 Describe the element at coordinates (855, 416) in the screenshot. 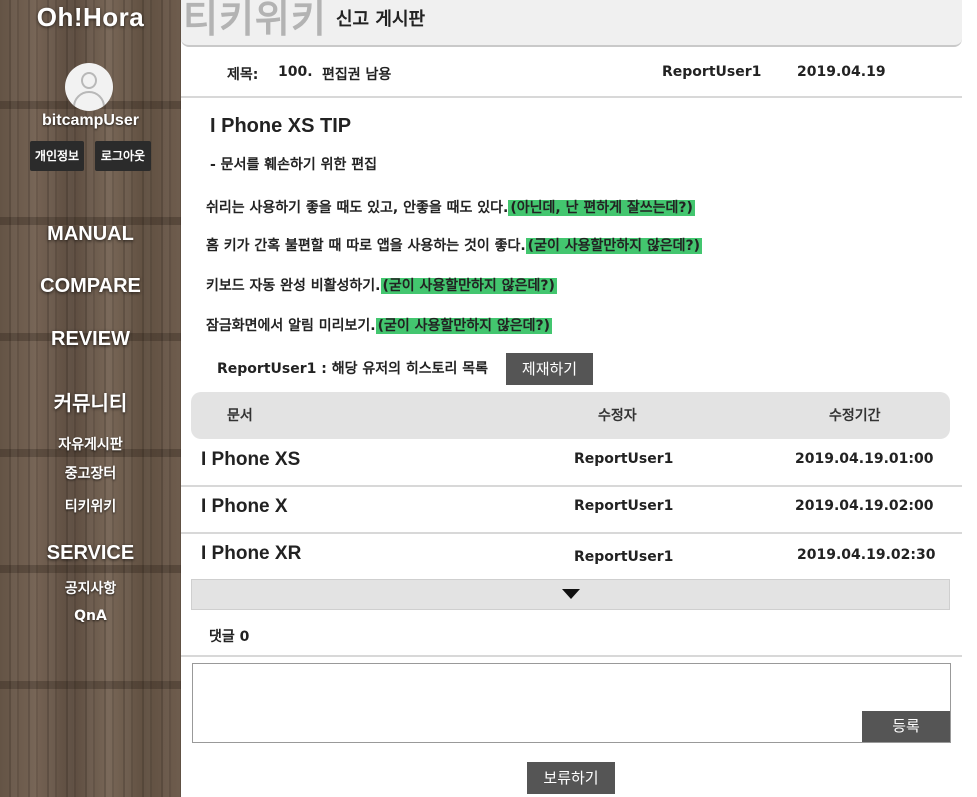

I see `column-header-period: 수정기간` at that location.